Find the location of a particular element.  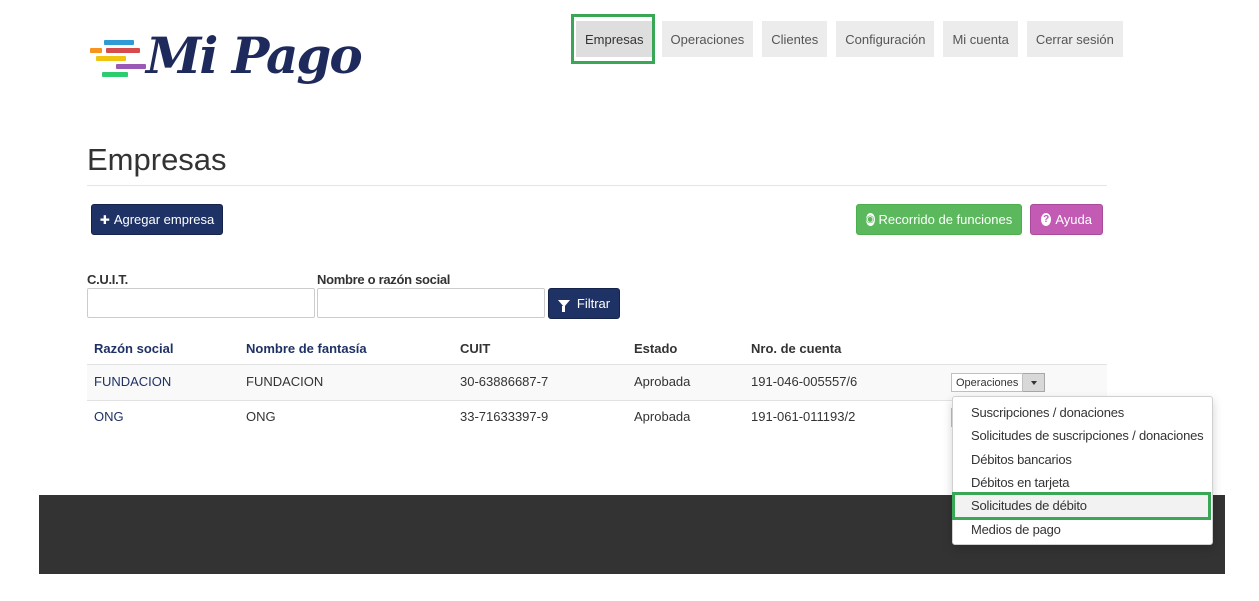

logo-stripes-icon is located at coordinates (121, 61).